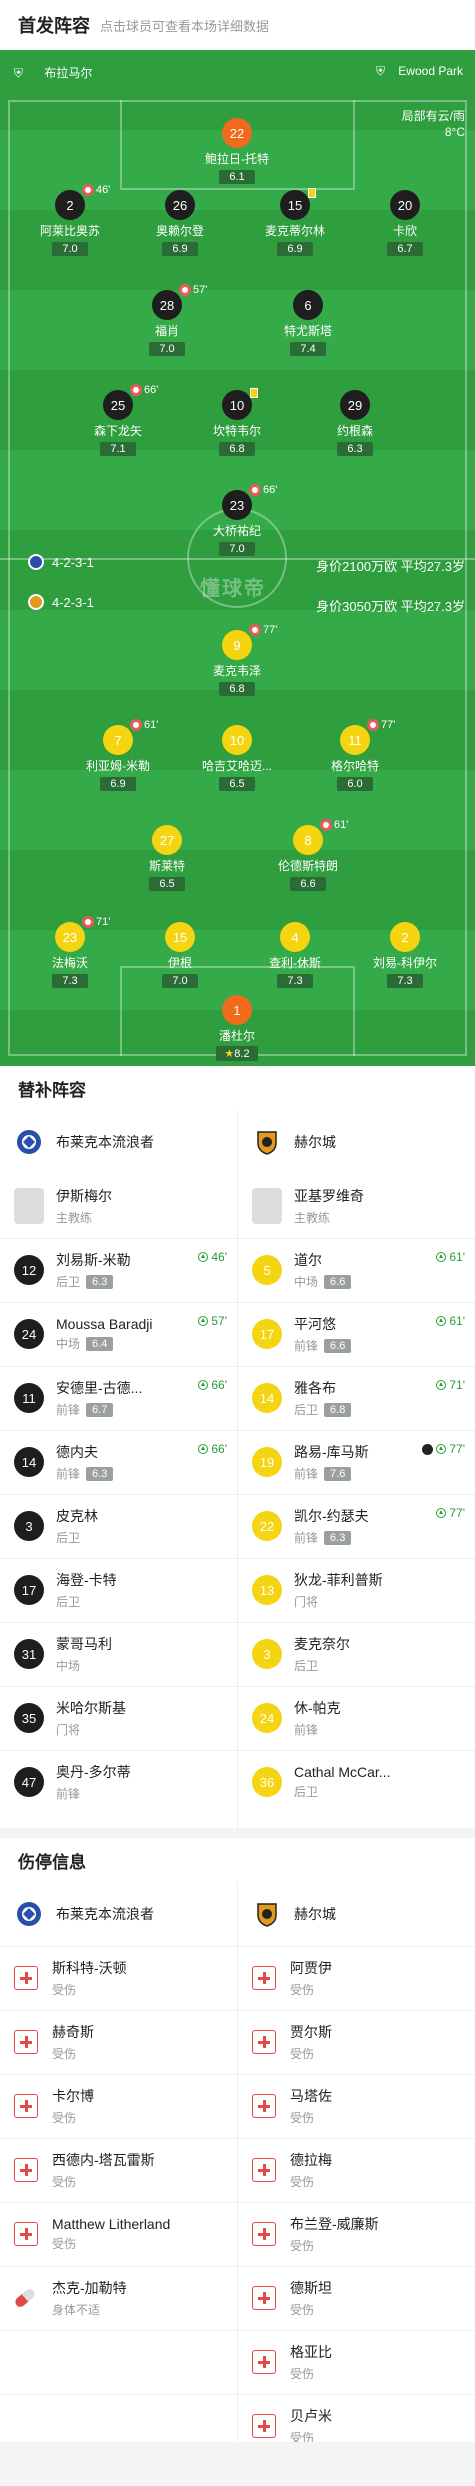 This screenshot has height=2486, width=475. Describe the element at coordinates (311, 2160) in the screenshot. I see `injured-name: 德拉梅` at that location.